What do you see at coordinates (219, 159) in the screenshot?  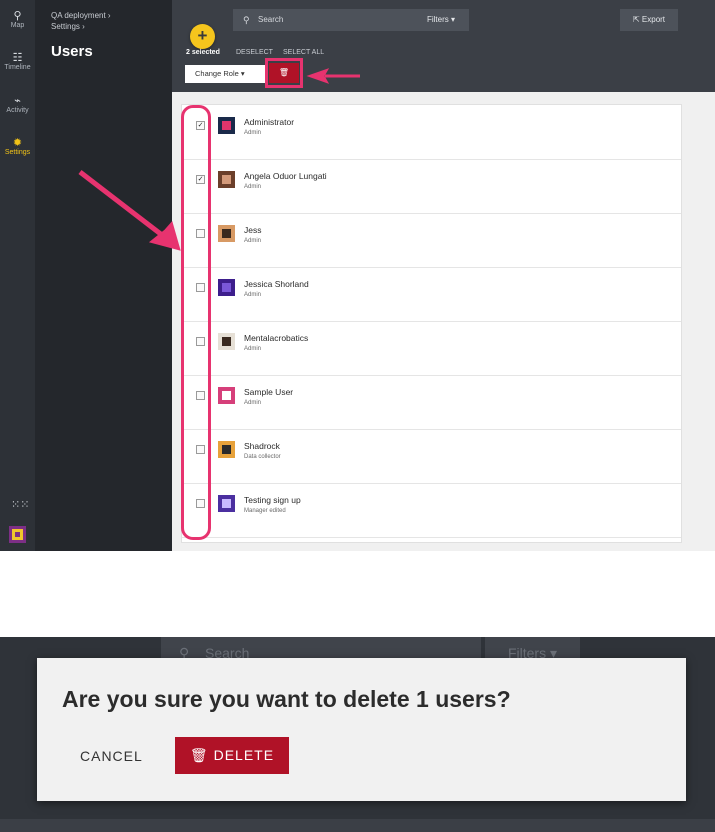 I see `annotation-arrows` at bounding box center [219, 159].